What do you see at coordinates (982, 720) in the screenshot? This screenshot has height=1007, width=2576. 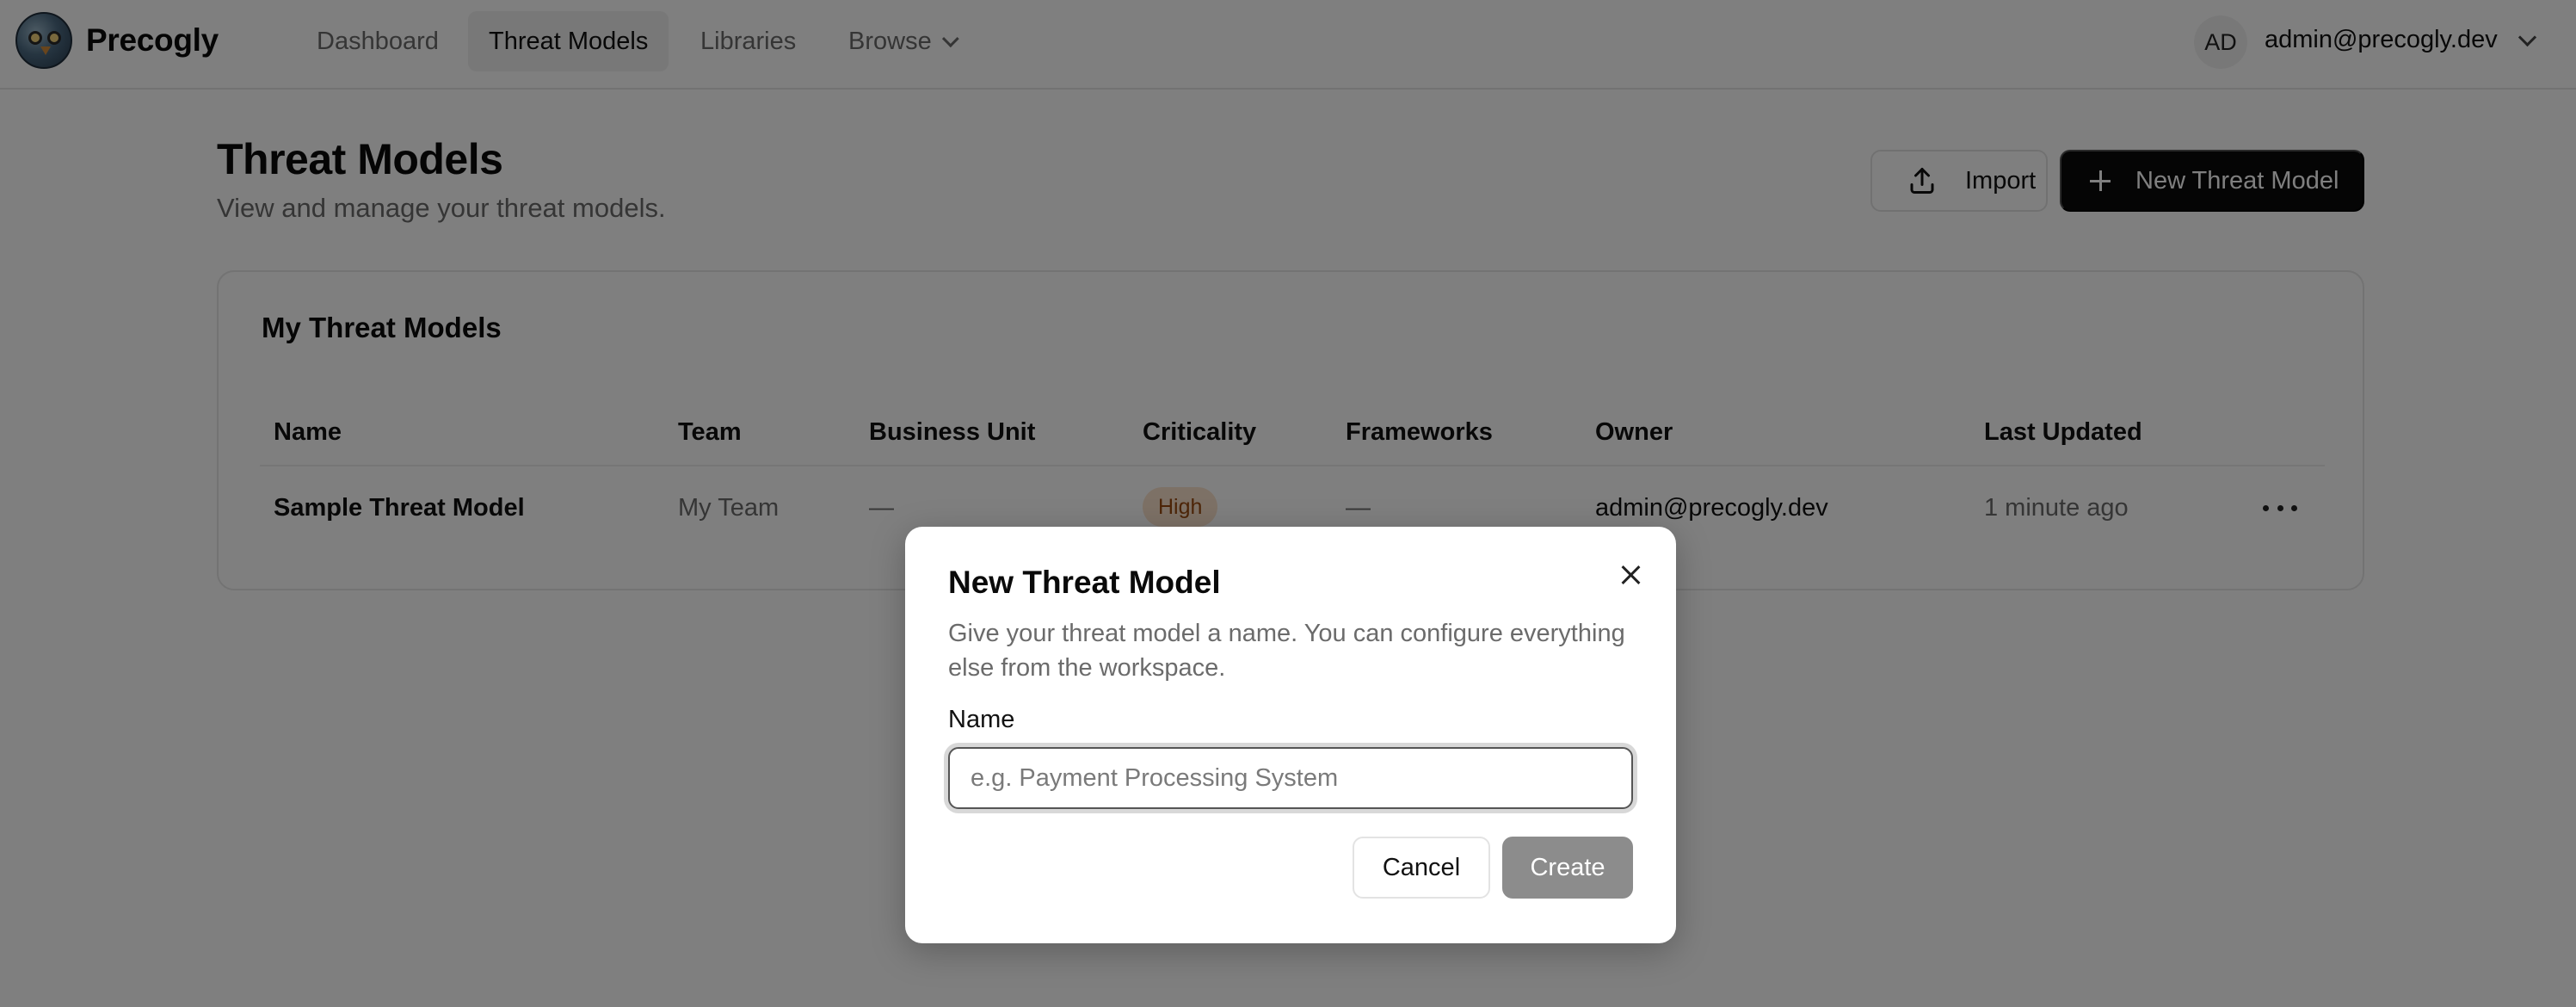 I see `name-field-label: Name` at bounding box center [982, 720].